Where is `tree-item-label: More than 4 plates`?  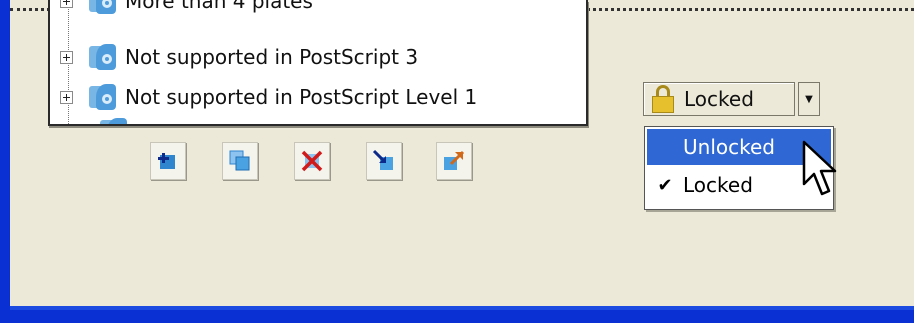
tree-item-label: More than 4 plates is located at coordinates (219, 6).